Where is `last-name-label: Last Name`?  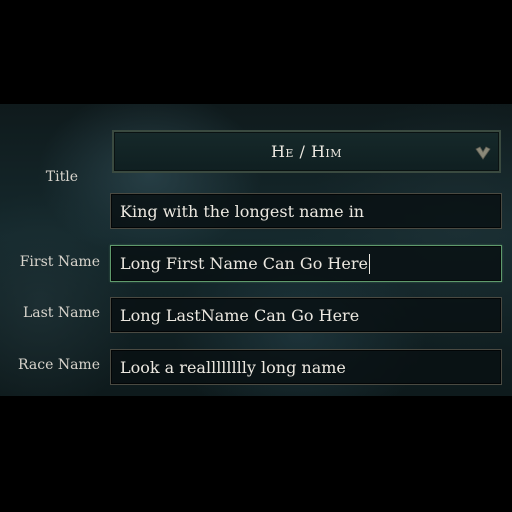 last-name-label: Last Name is located at coordinates (61, 313).